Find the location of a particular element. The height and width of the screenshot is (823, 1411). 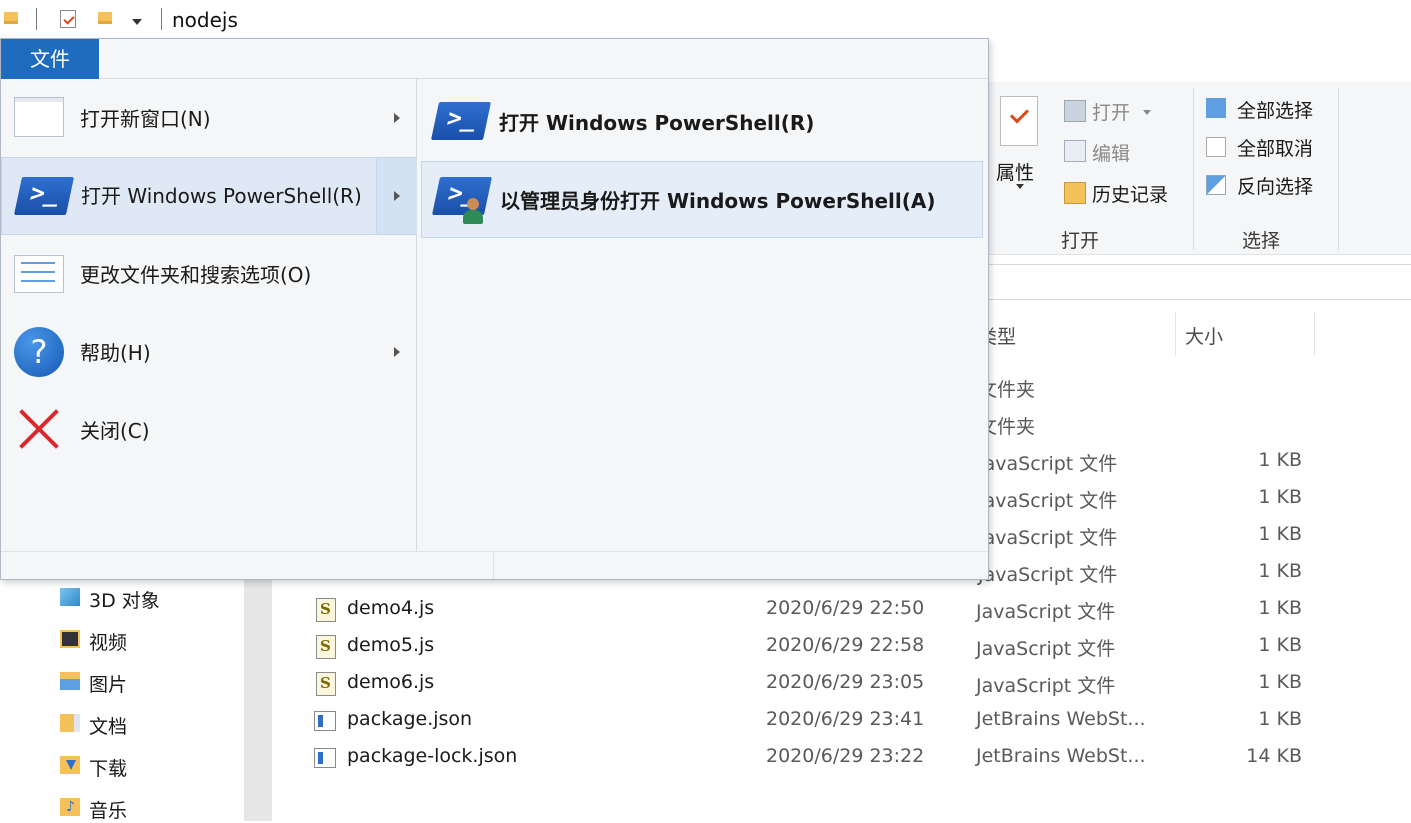

close-icon is located at coordinates (39, 429).